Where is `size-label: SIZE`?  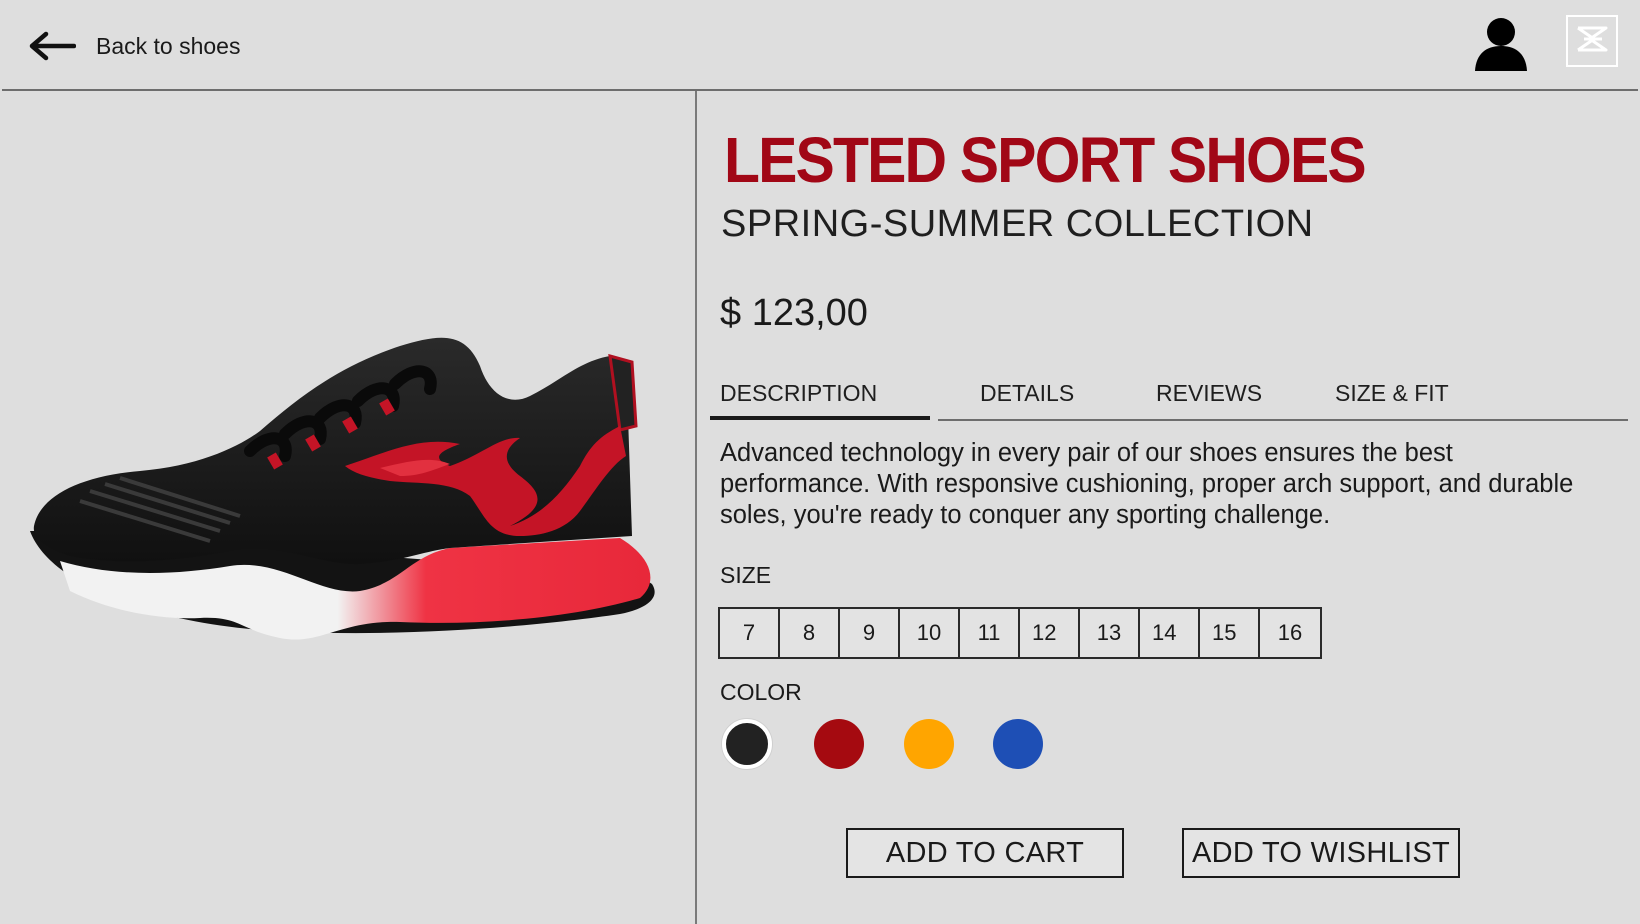
size-label: SIZE is located at coordinates (746, 575).